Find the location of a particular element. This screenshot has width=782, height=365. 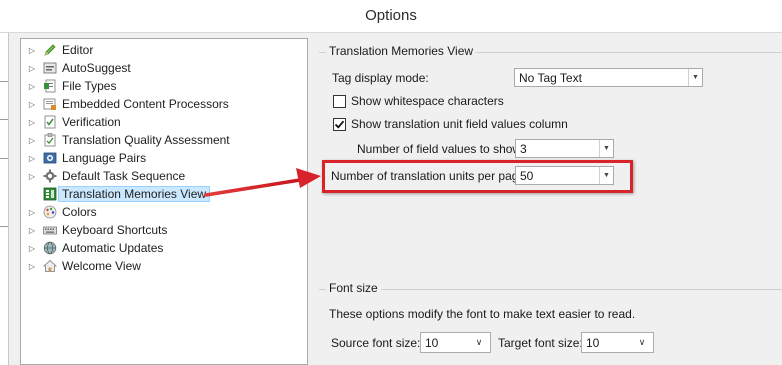

tree-item-language-pairs: ▷ Language Pairs is located at coordinates (83, 158).